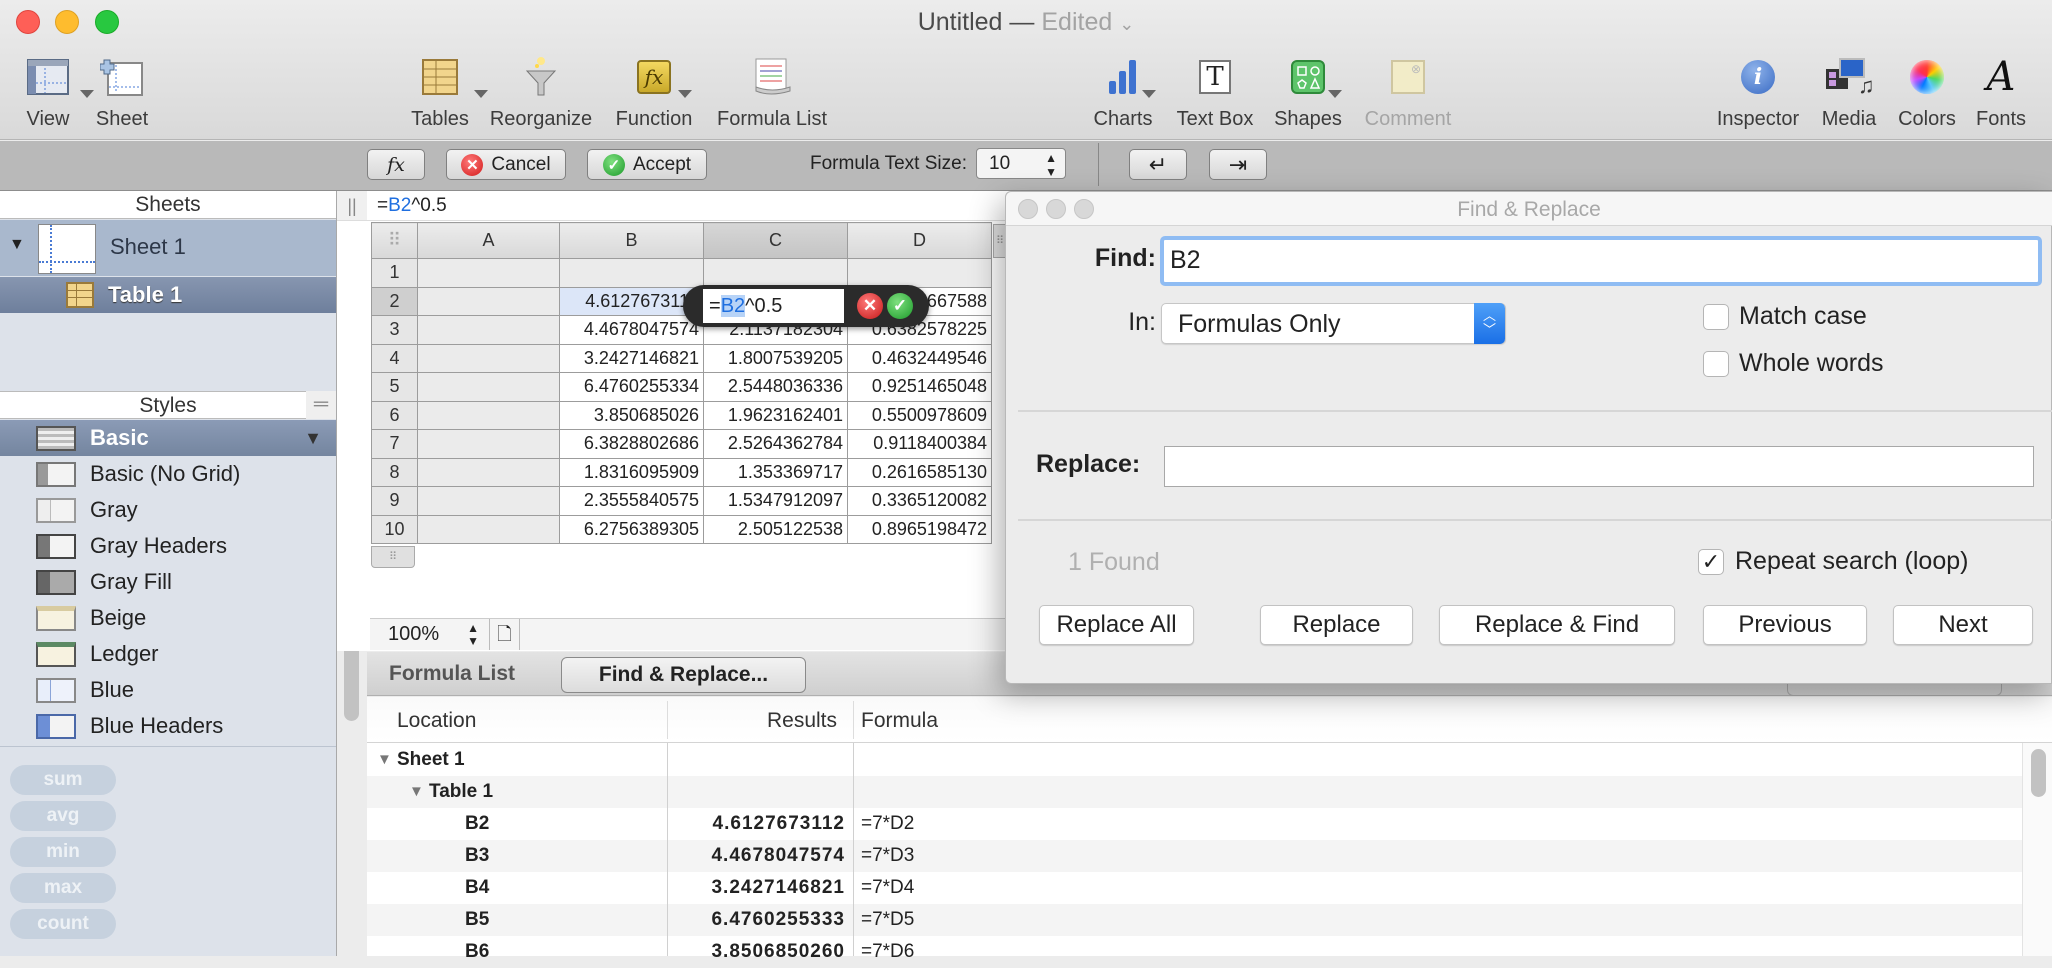 Image resolution: width=2052 pixels, height=968 pixels. Describe the element at coordinates (394, 444) in the screenshot. I see `row-header-7: 7` at that location.